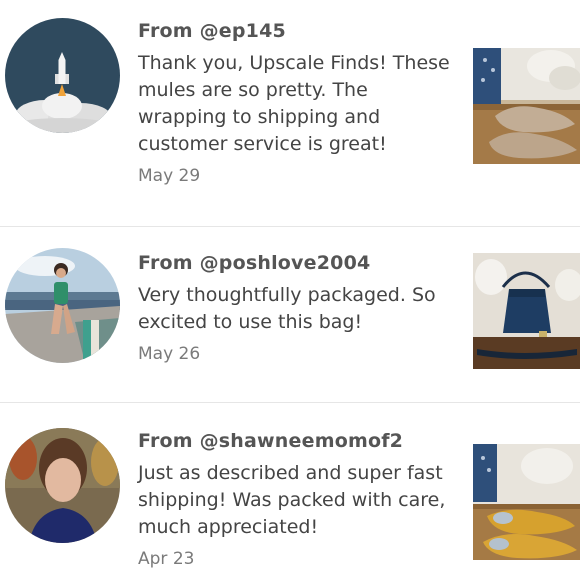  Describe the element at coordinates (298, 31) in the screenshot. I see `review-username: From @ep145` at that location.